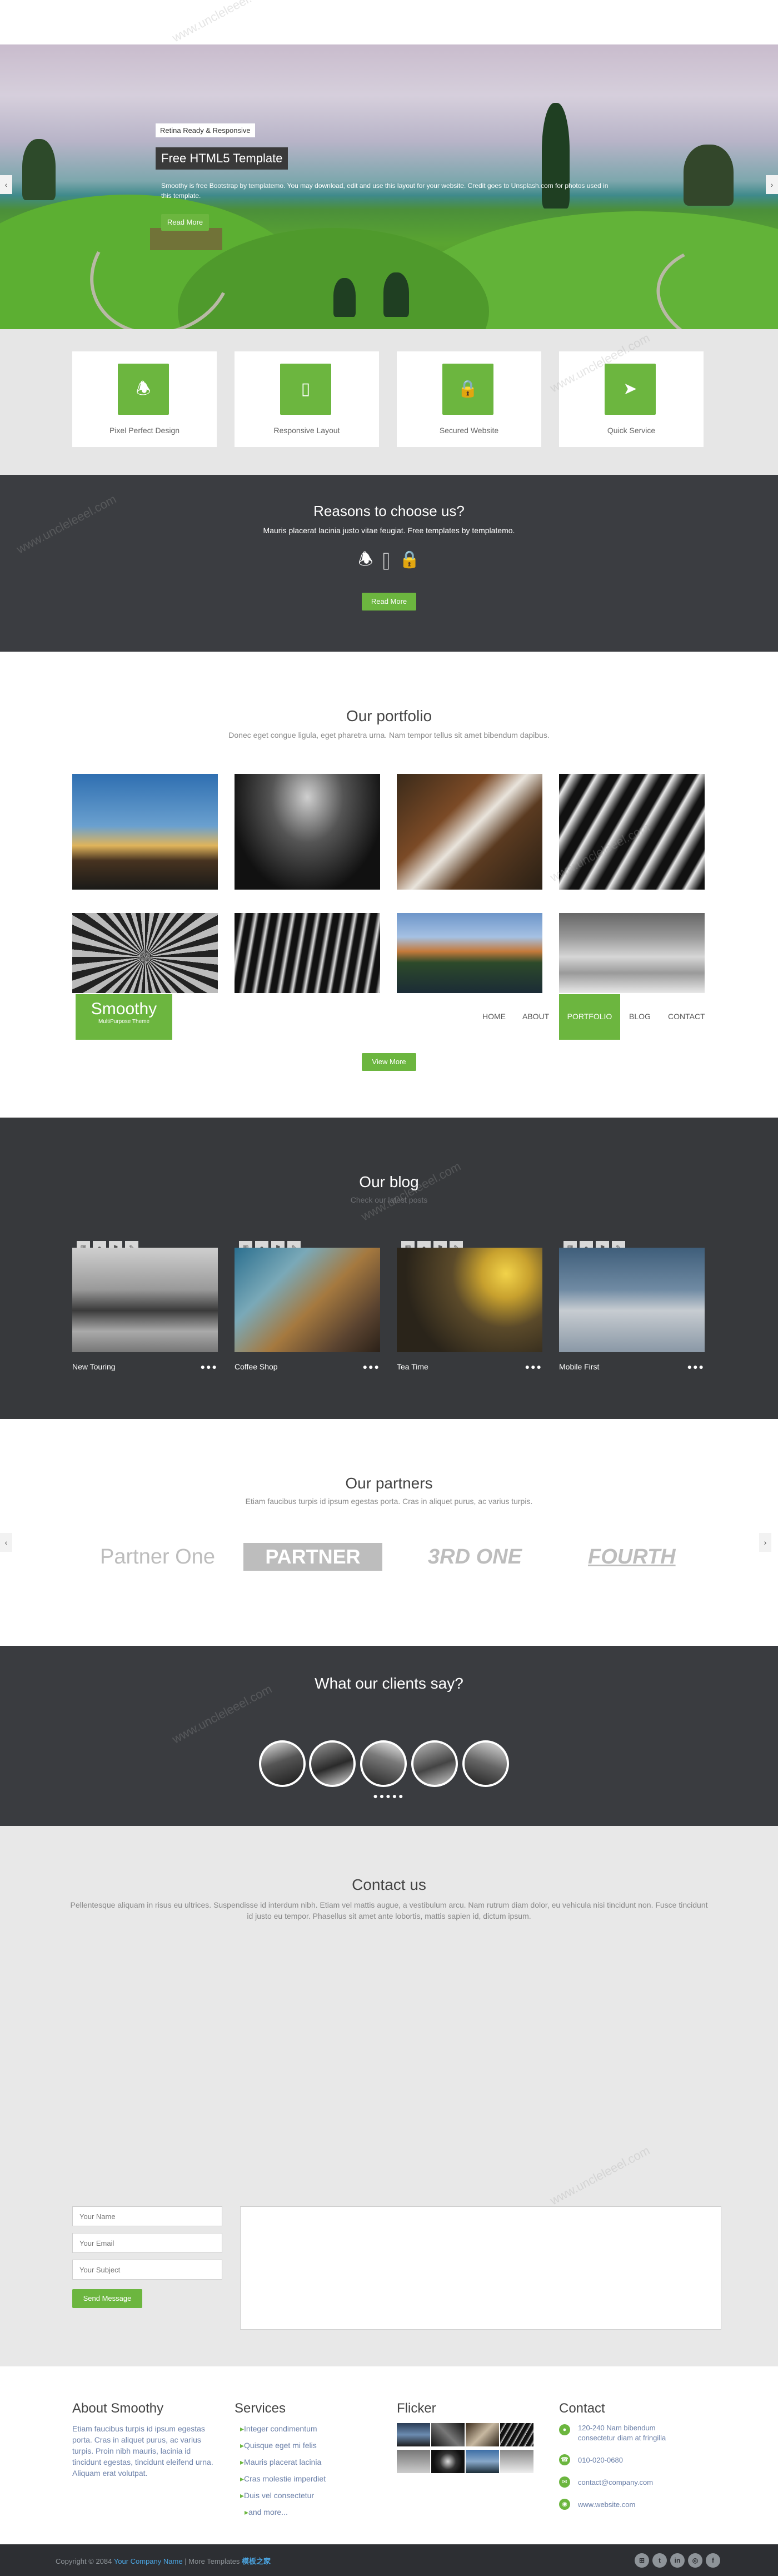 The width and height of the screenshot is (778, 2576). What do you see at coordinates (280, 2462) in the screenshot?
I see `service-item: Mauris placerat lacinia` at bounding box center [280, 2462].